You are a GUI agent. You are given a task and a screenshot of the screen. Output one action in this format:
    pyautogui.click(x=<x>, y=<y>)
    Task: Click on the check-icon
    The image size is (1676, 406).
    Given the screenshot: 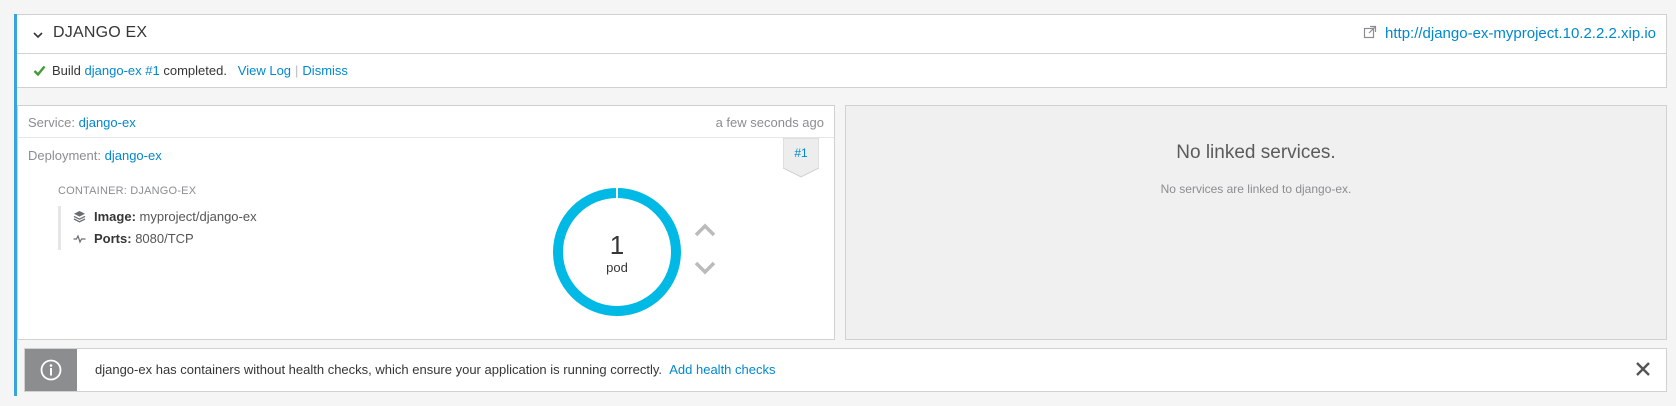 What is the action you would take?
    pyautogui.click(x=39, y=71)
    